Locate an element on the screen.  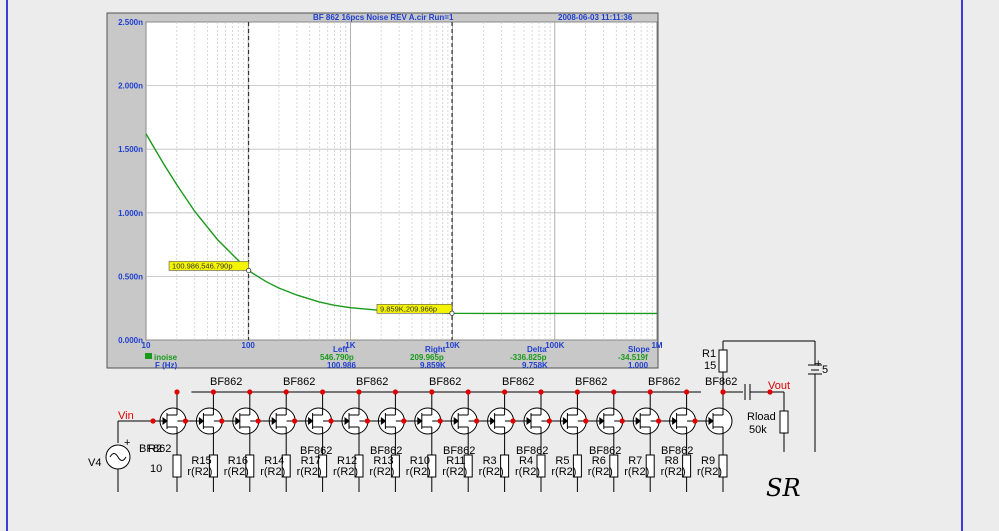
readout-delta-x: 9.758K is located at coordinates (535, 365).